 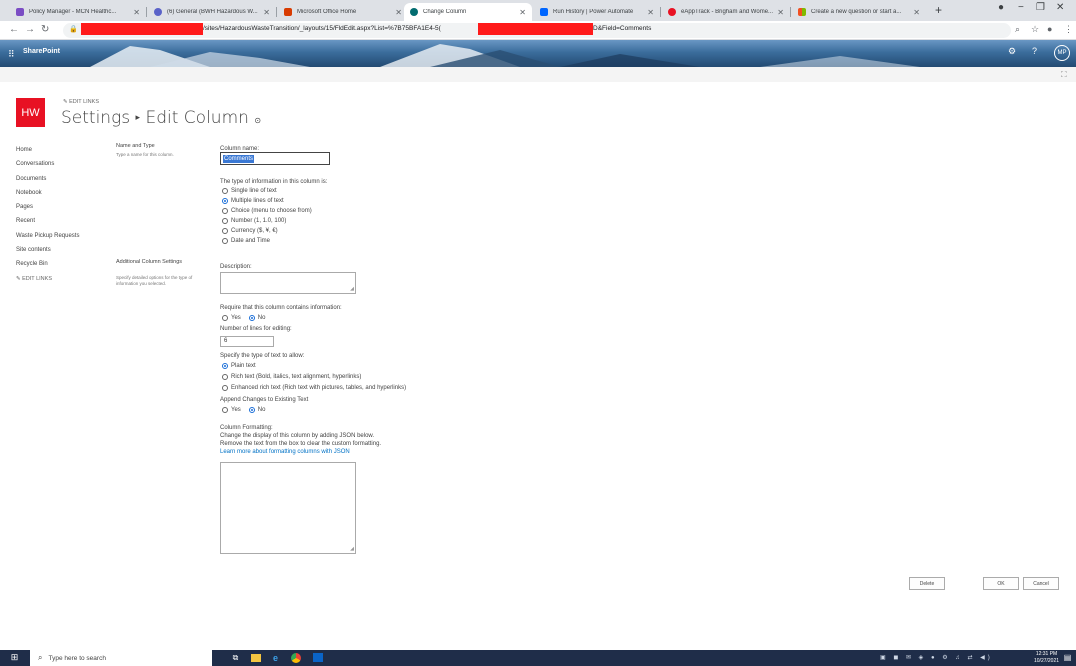 I want to click on minimize-icon: −, so click(x=1021, y=7).